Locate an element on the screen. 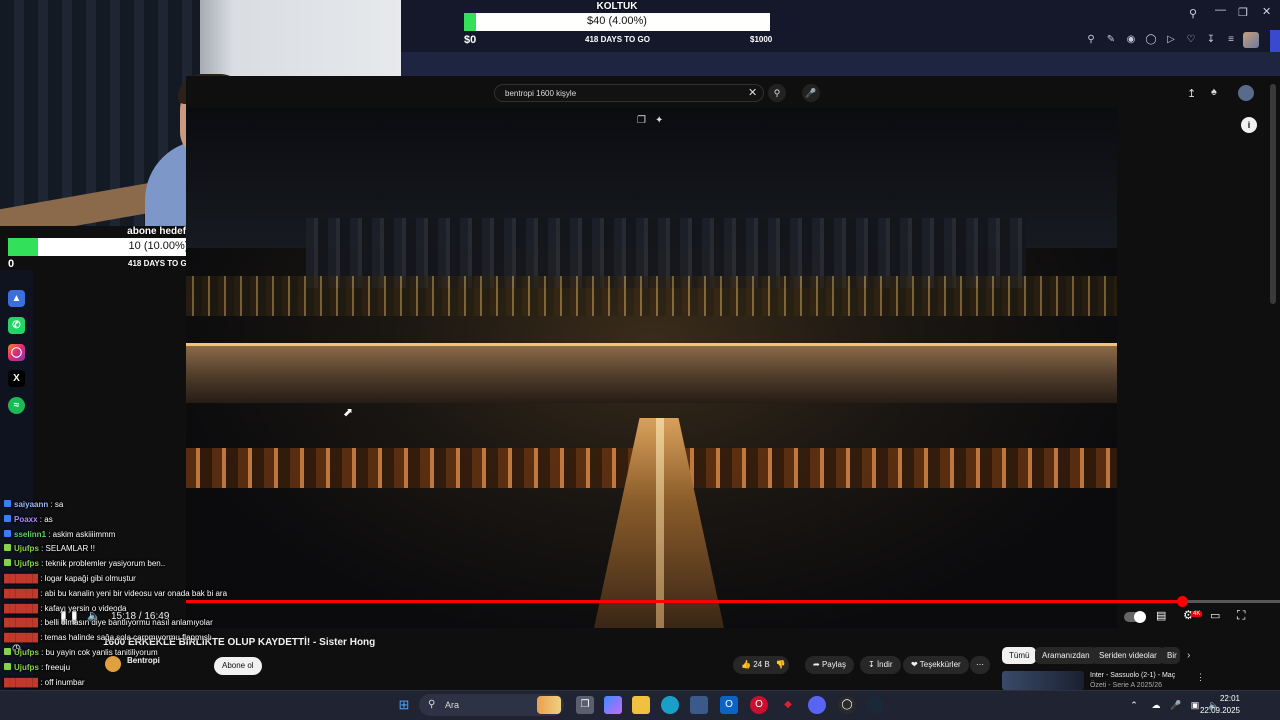 The height and width of the screenshot is (720, 1280). clear-search-icon: ✕ is located at coordinates (752, 92).